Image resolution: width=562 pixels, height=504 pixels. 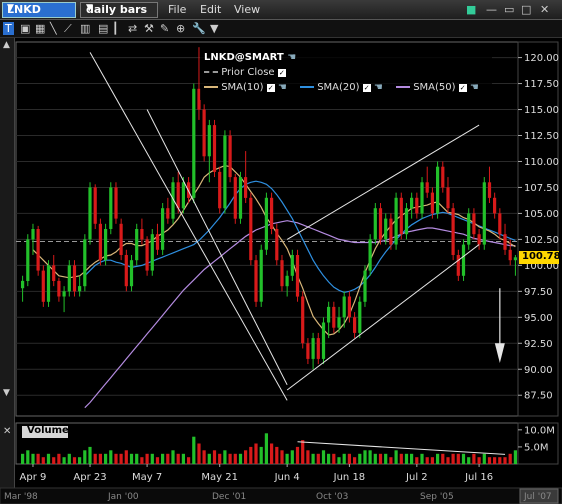 I want to click on symbol-selector: LNKD ▼, so click(x=39, y=10).